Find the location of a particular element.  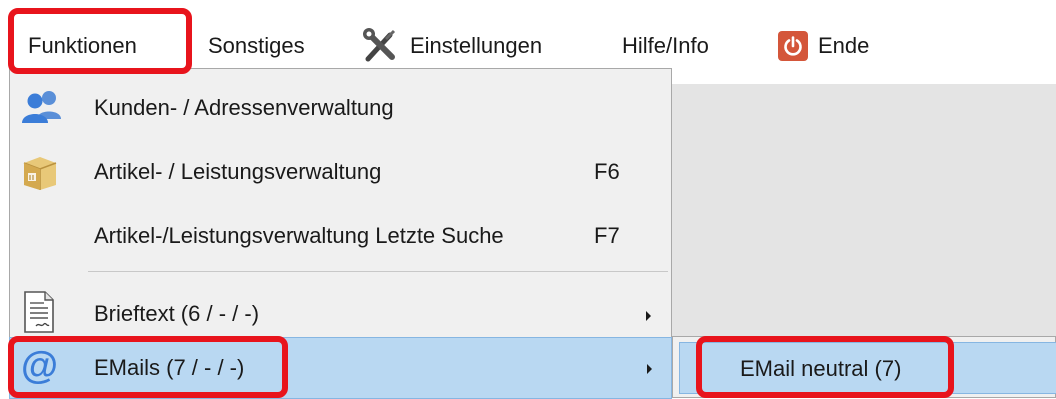

menu-ende: Ende is located at coordinates (823, 46).